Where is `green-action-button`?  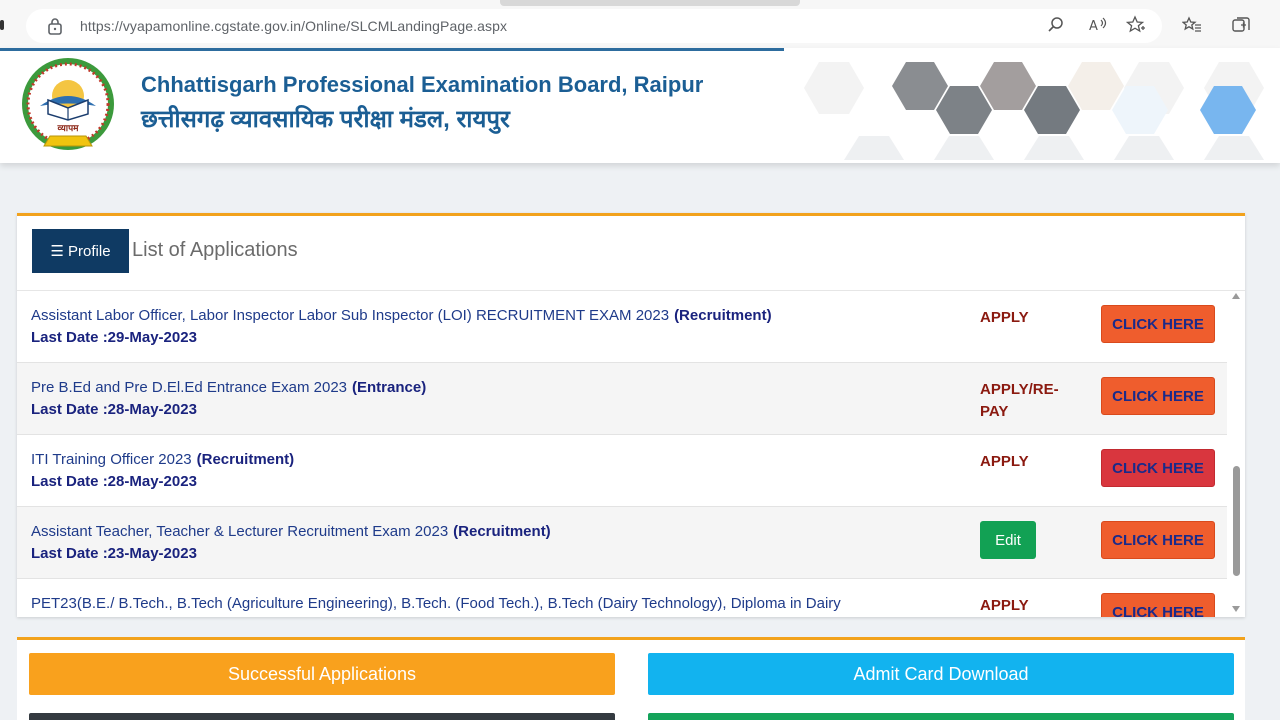
green-action-button is located at coordinates (941, 716).